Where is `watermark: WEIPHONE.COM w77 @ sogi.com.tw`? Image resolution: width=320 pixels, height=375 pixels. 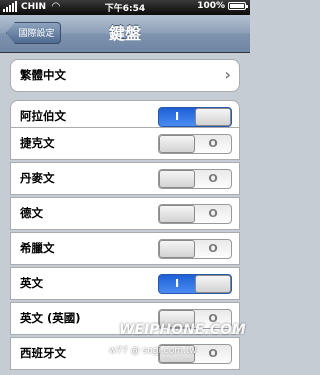 watermark: WEIPHONE.COM w77 @ sogi.com.tw is located at coordinates (177, 345).